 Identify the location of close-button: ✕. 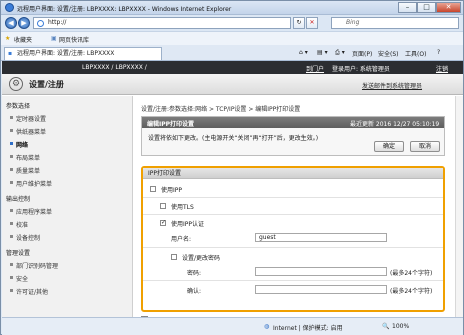
(448, 7).